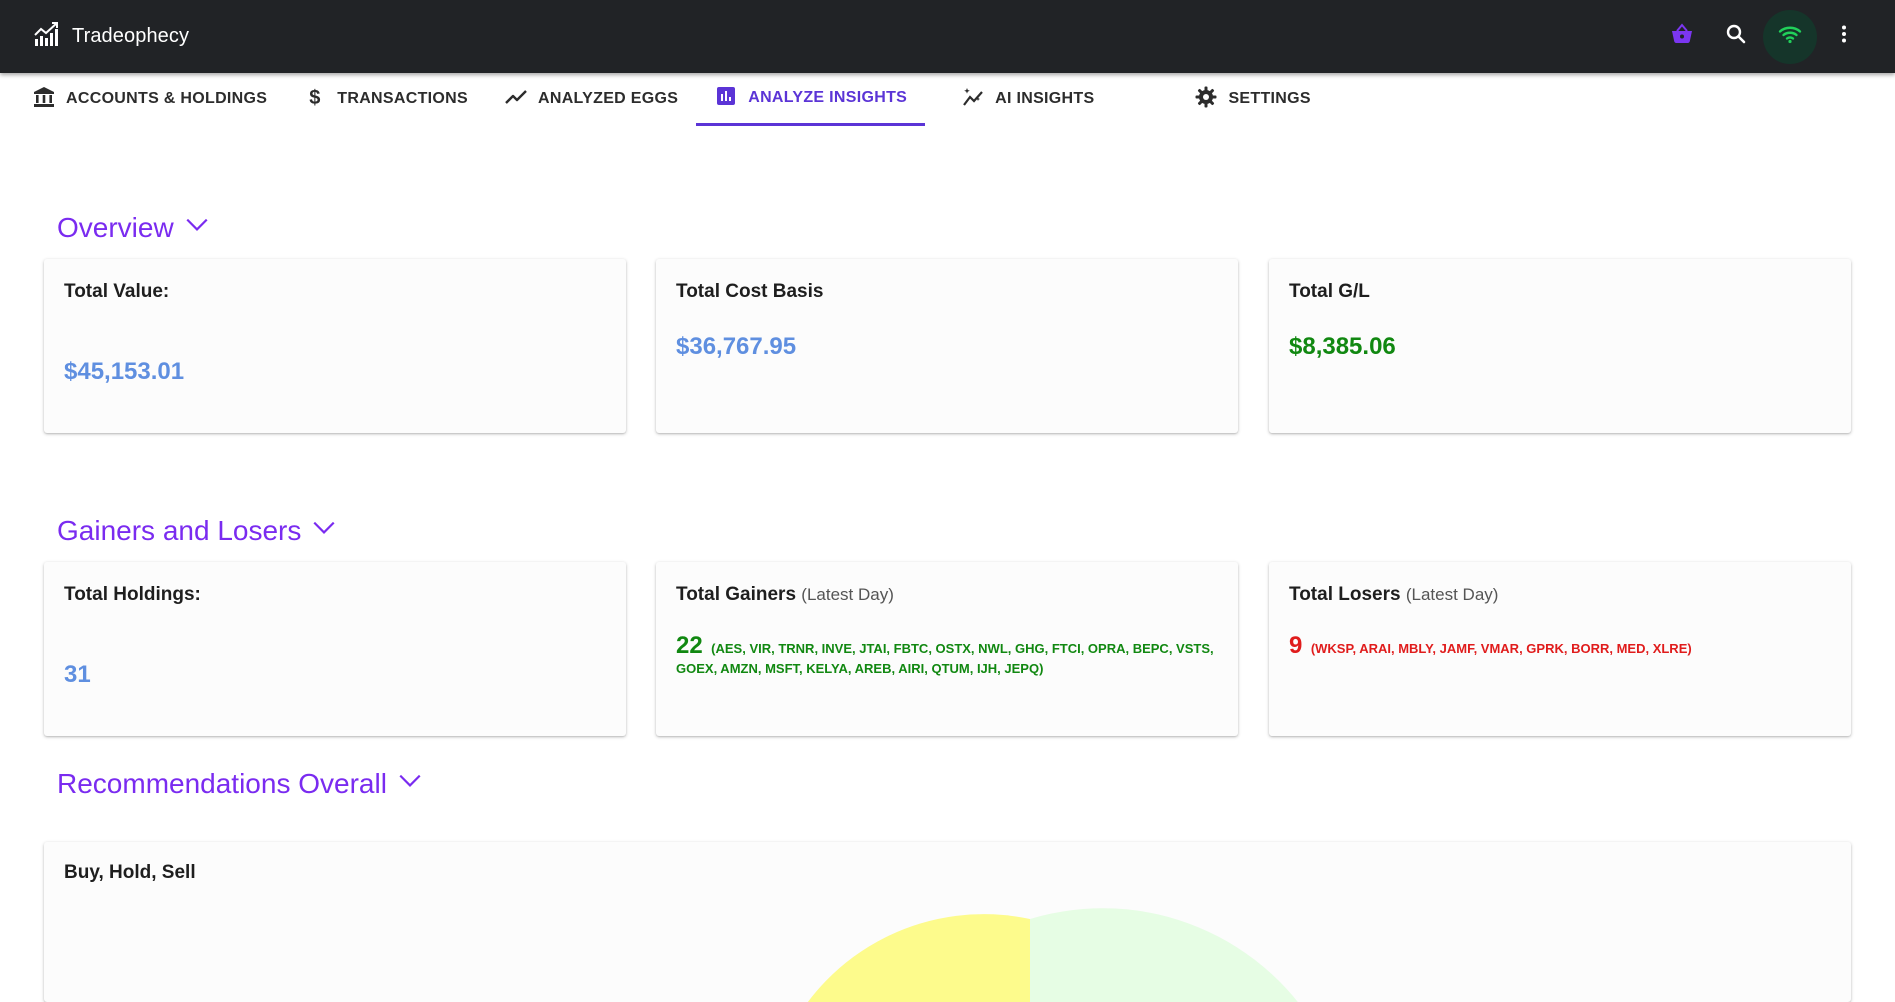  What do you see at coordinates (131, 36) in the screenshot?
I see `brand-name: Tradeophecy` at bounding box center [131, 36].